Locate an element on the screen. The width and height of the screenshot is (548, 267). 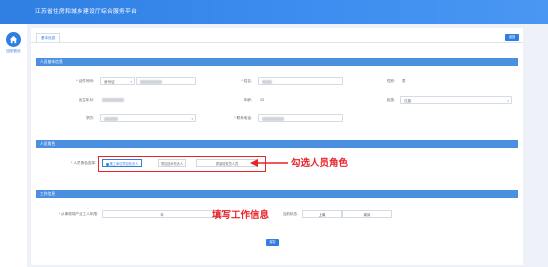
radio-checked-icon is located at coordinates (107, 164).